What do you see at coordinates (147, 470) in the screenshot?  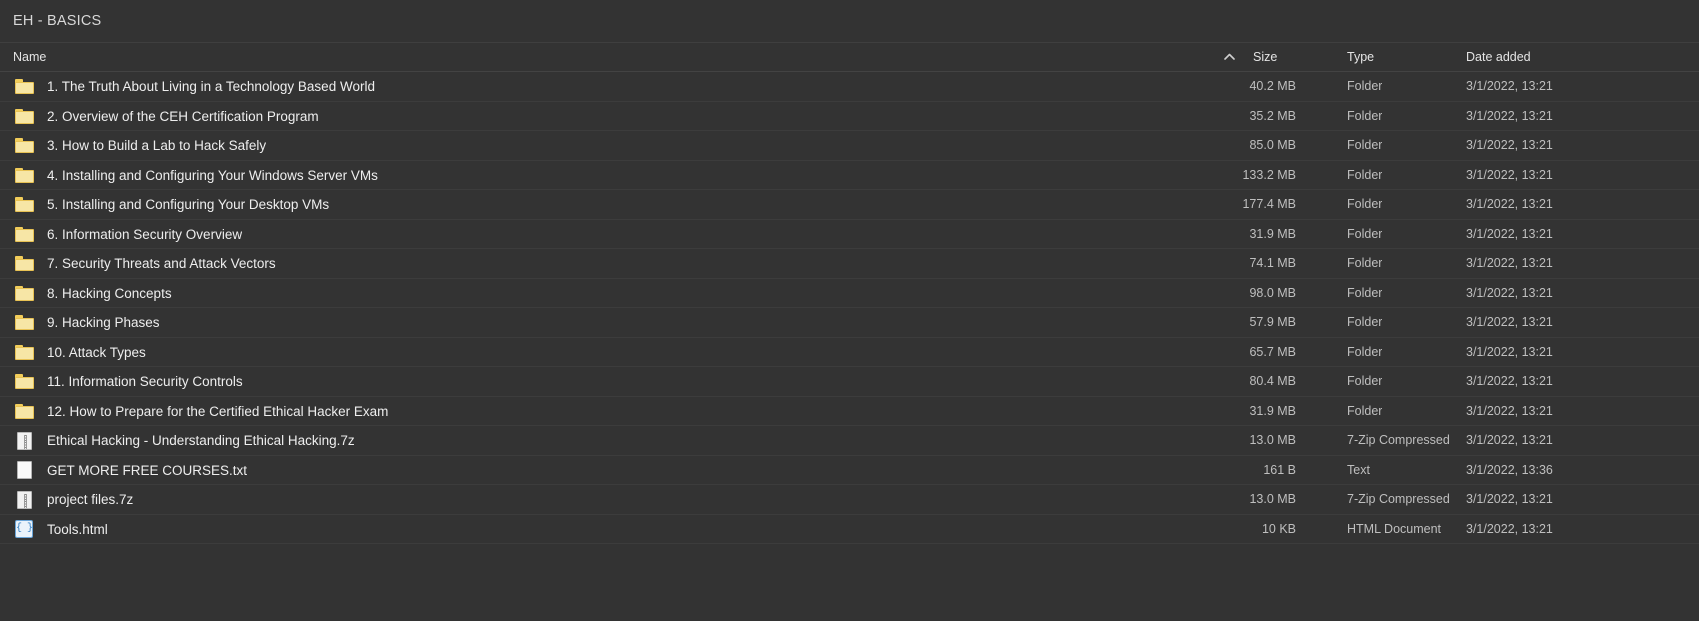 I see `file-name: GET MORE FREE COURSES.txt` at bounding box center [147, 470].